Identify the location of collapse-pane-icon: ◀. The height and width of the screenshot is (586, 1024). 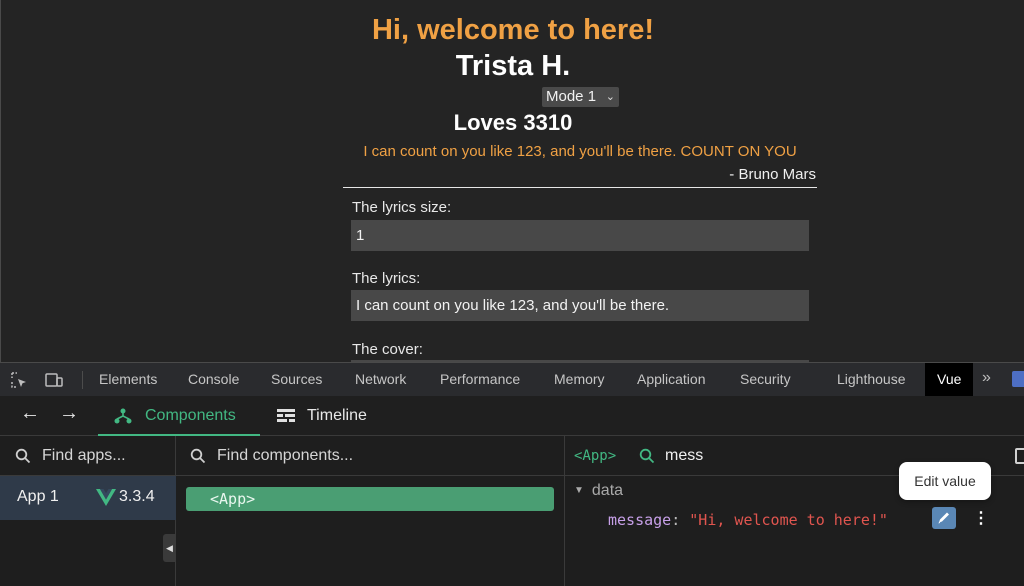
(169, 548).